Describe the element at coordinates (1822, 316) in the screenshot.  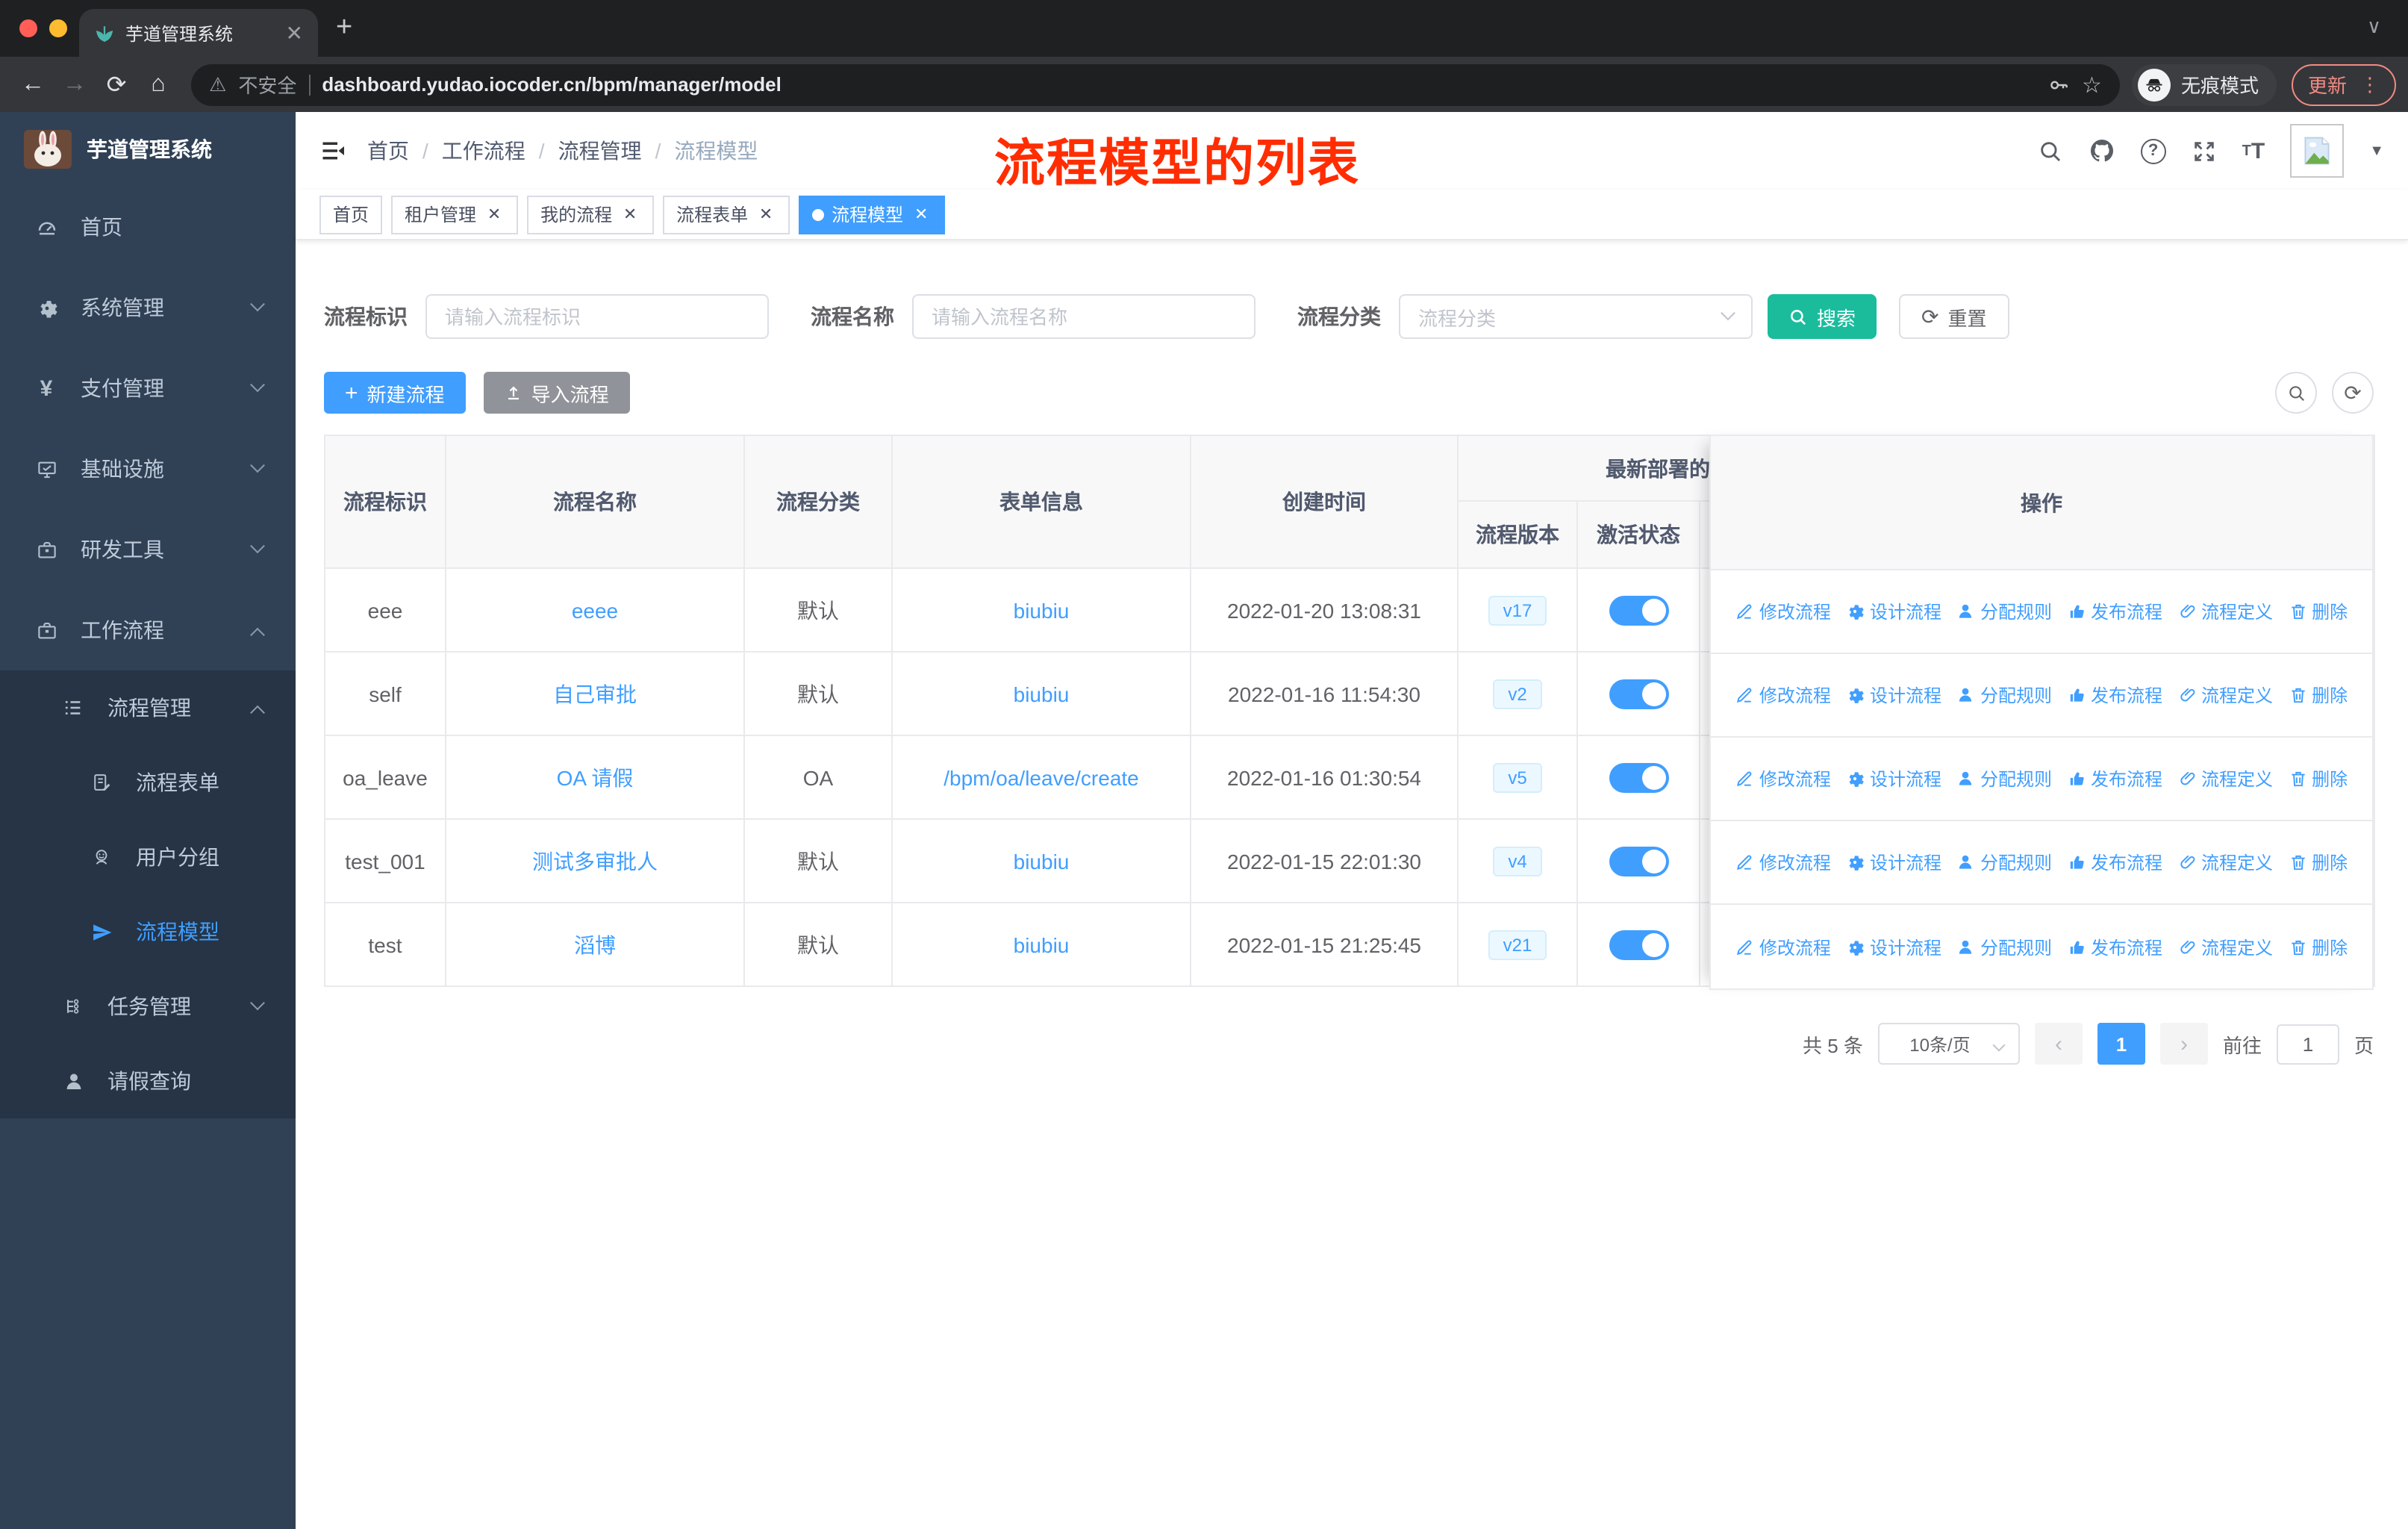
I see `search-button: 搜索` at that location.